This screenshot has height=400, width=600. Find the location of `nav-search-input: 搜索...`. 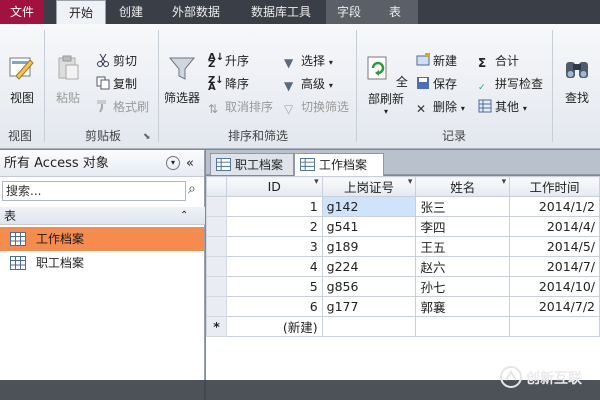

nav-search-input: 搜索... is located at coordinates (94, 191).